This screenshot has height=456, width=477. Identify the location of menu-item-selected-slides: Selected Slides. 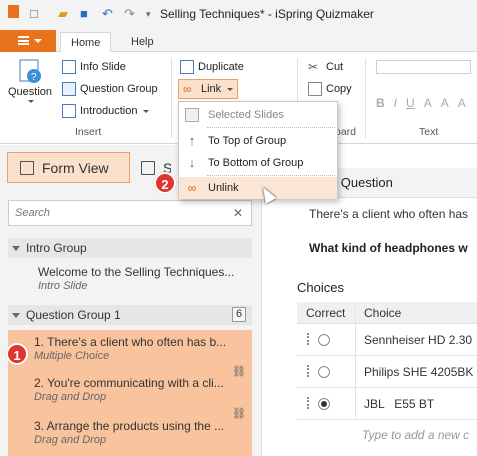
(258, 115).